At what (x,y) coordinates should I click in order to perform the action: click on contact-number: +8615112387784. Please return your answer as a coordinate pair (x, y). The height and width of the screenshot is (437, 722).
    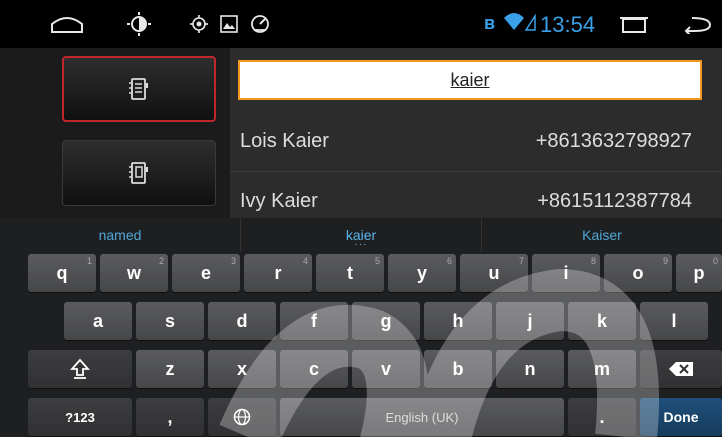
    Looking at the image, I should click on (614, 201).